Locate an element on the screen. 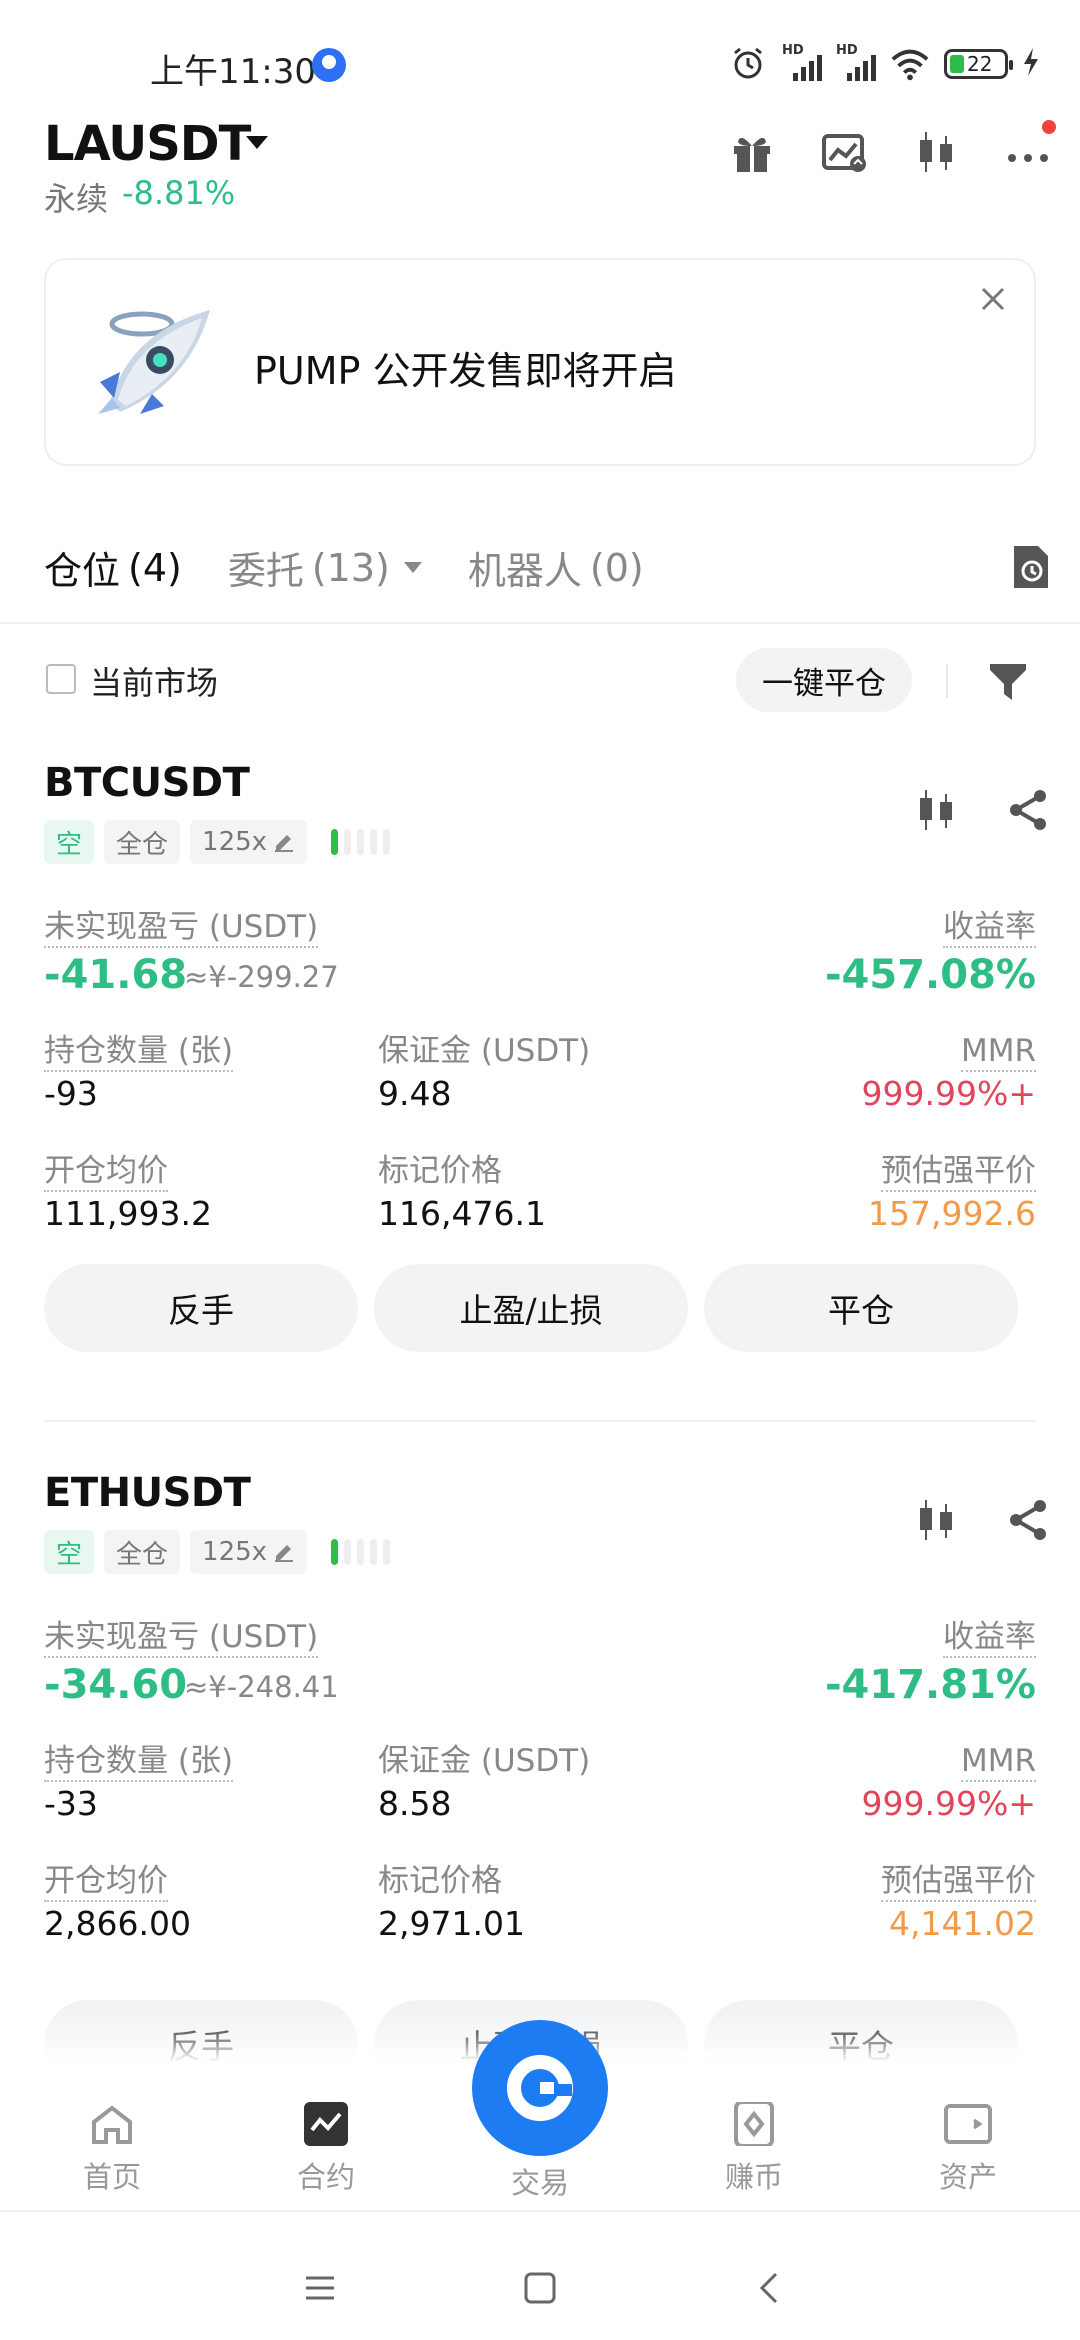 The width and height of the screenshot is (1080, 2340). tab-orders: 委托 (13) is located at coordinates (325, 567).